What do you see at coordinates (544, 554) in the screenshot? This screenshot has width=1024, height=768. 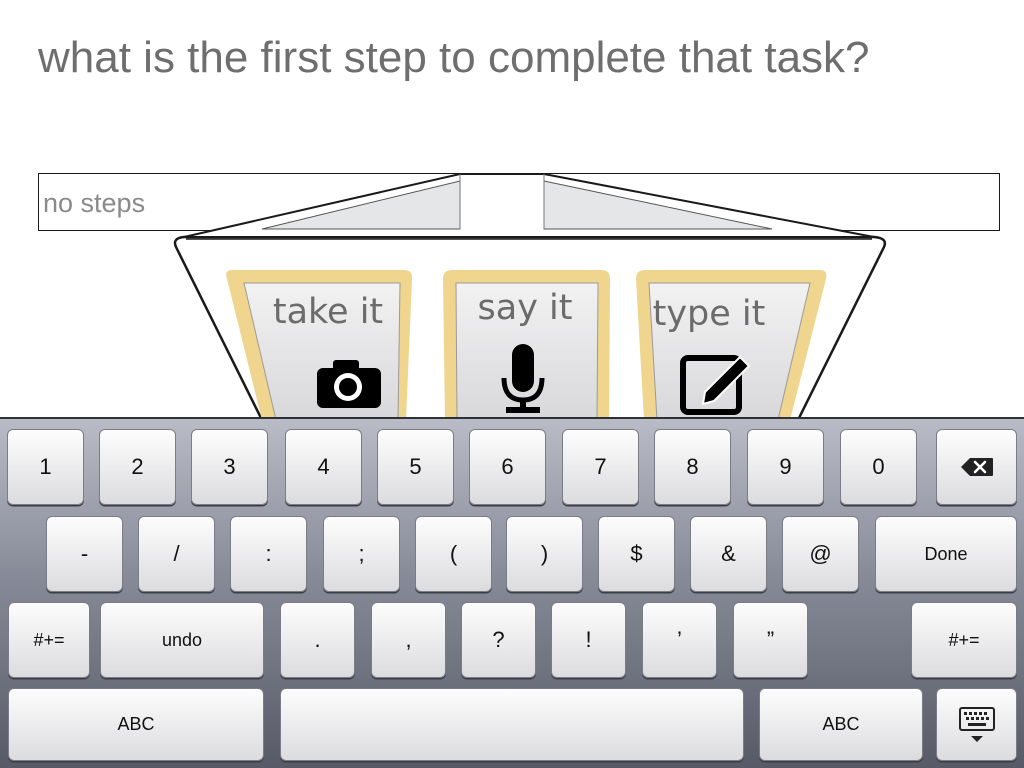 I see `key-close-paren: )` at bounding box center [544, 554].